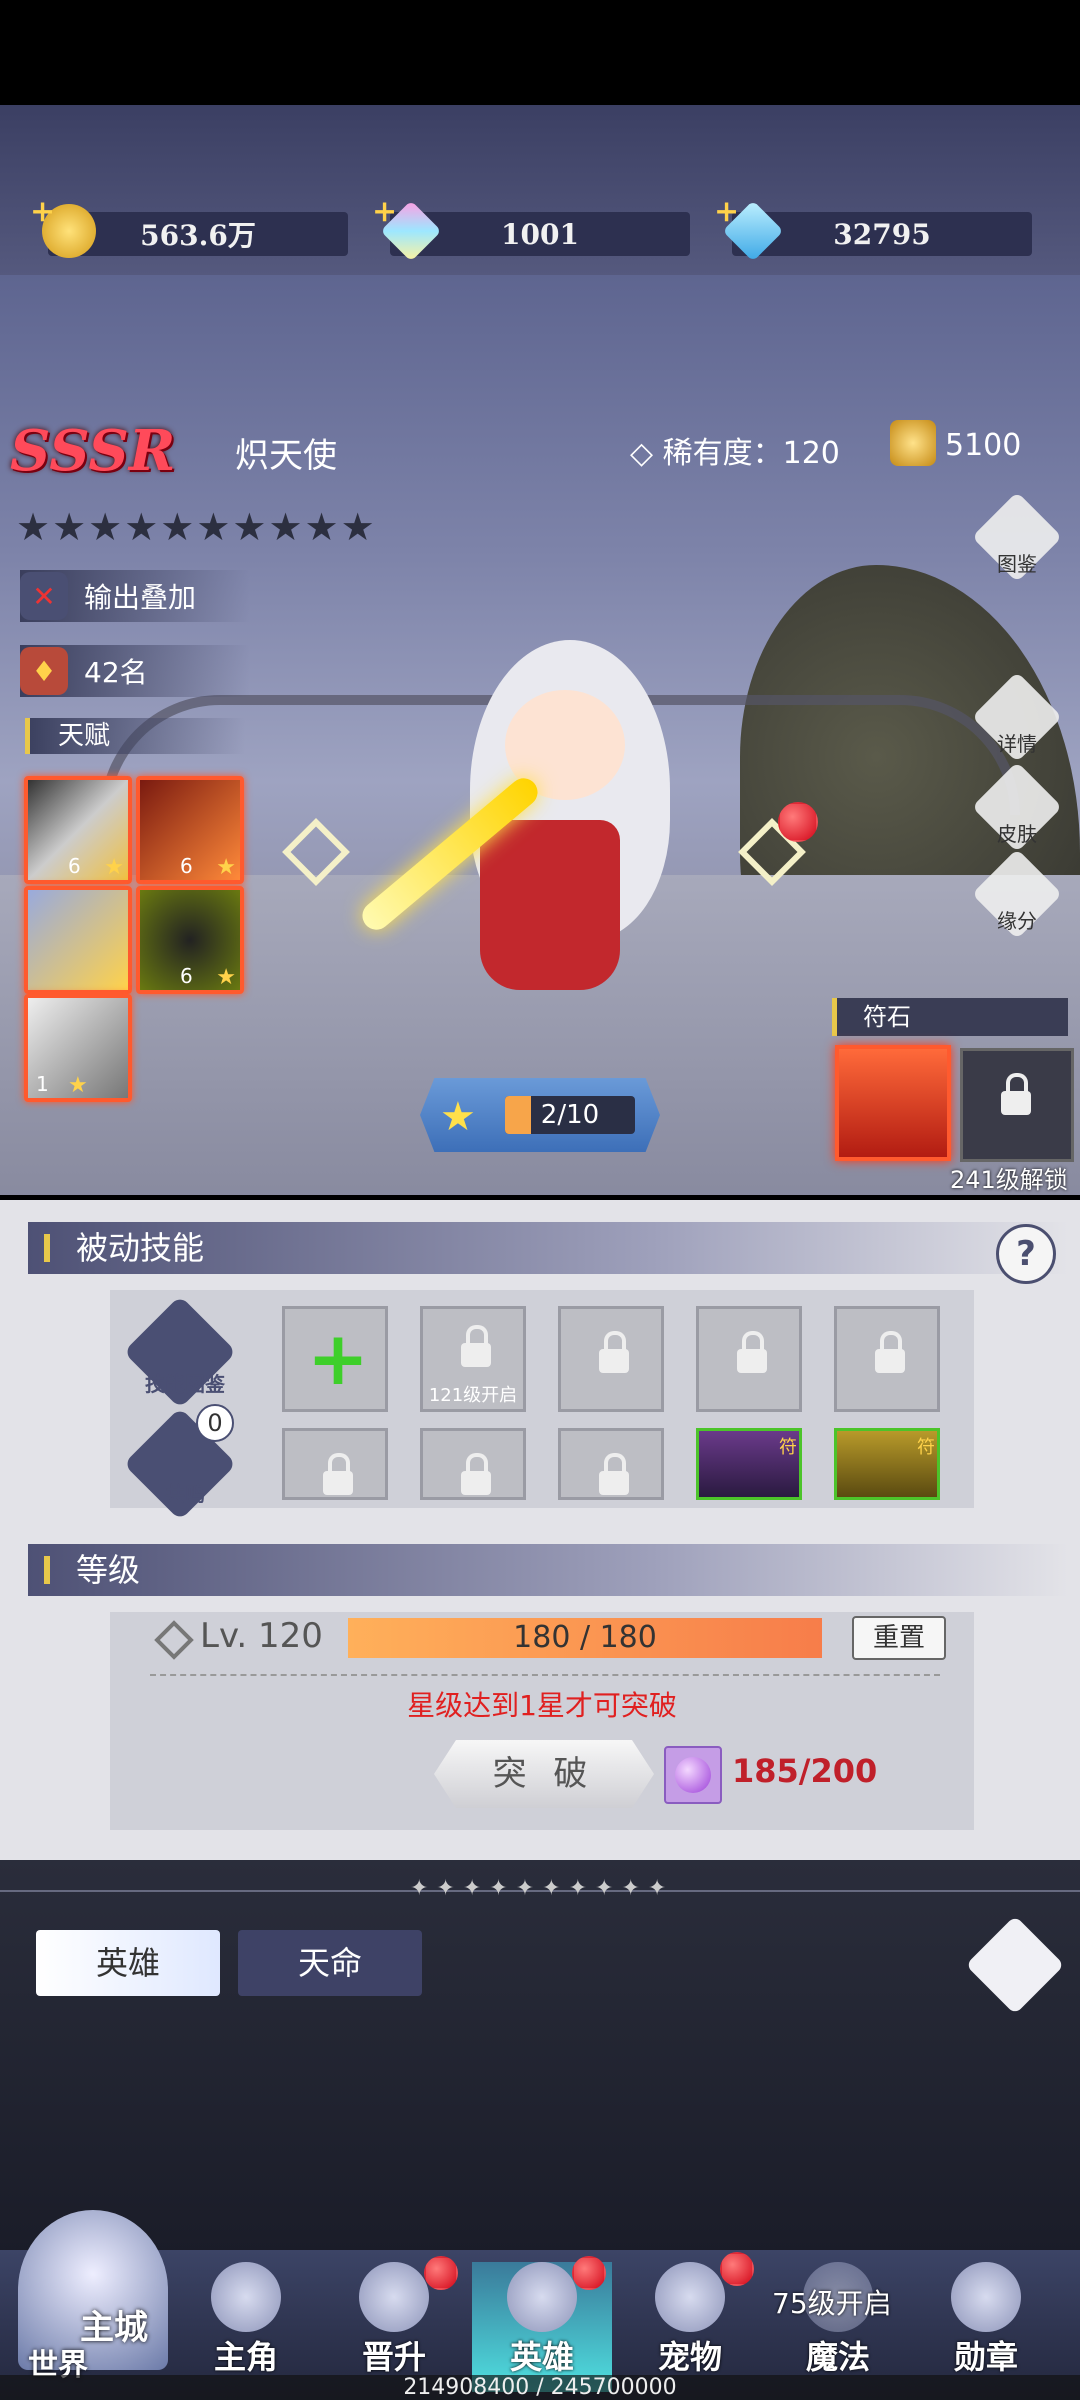  I want to click on notification-dot, so click(798, 822).